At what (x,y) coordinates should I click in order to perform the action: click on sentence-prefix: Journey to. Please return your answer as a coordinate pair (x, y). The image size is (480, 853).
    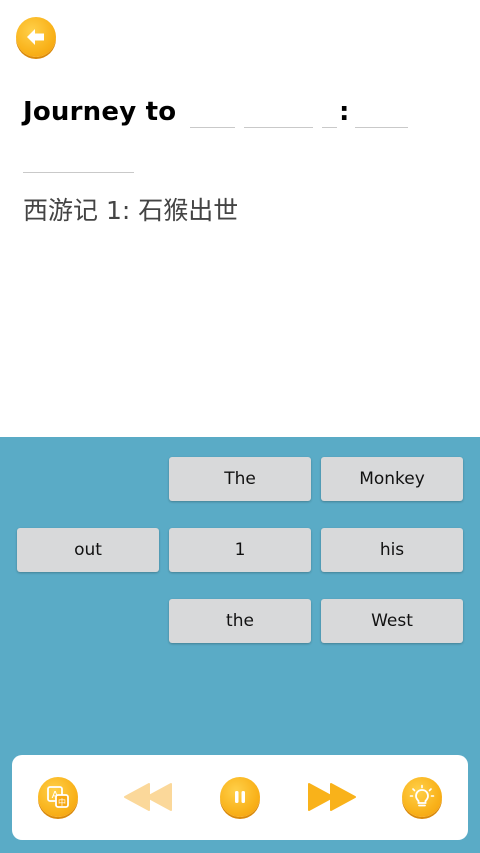
    Looking at the image, I should click on (100, 112).